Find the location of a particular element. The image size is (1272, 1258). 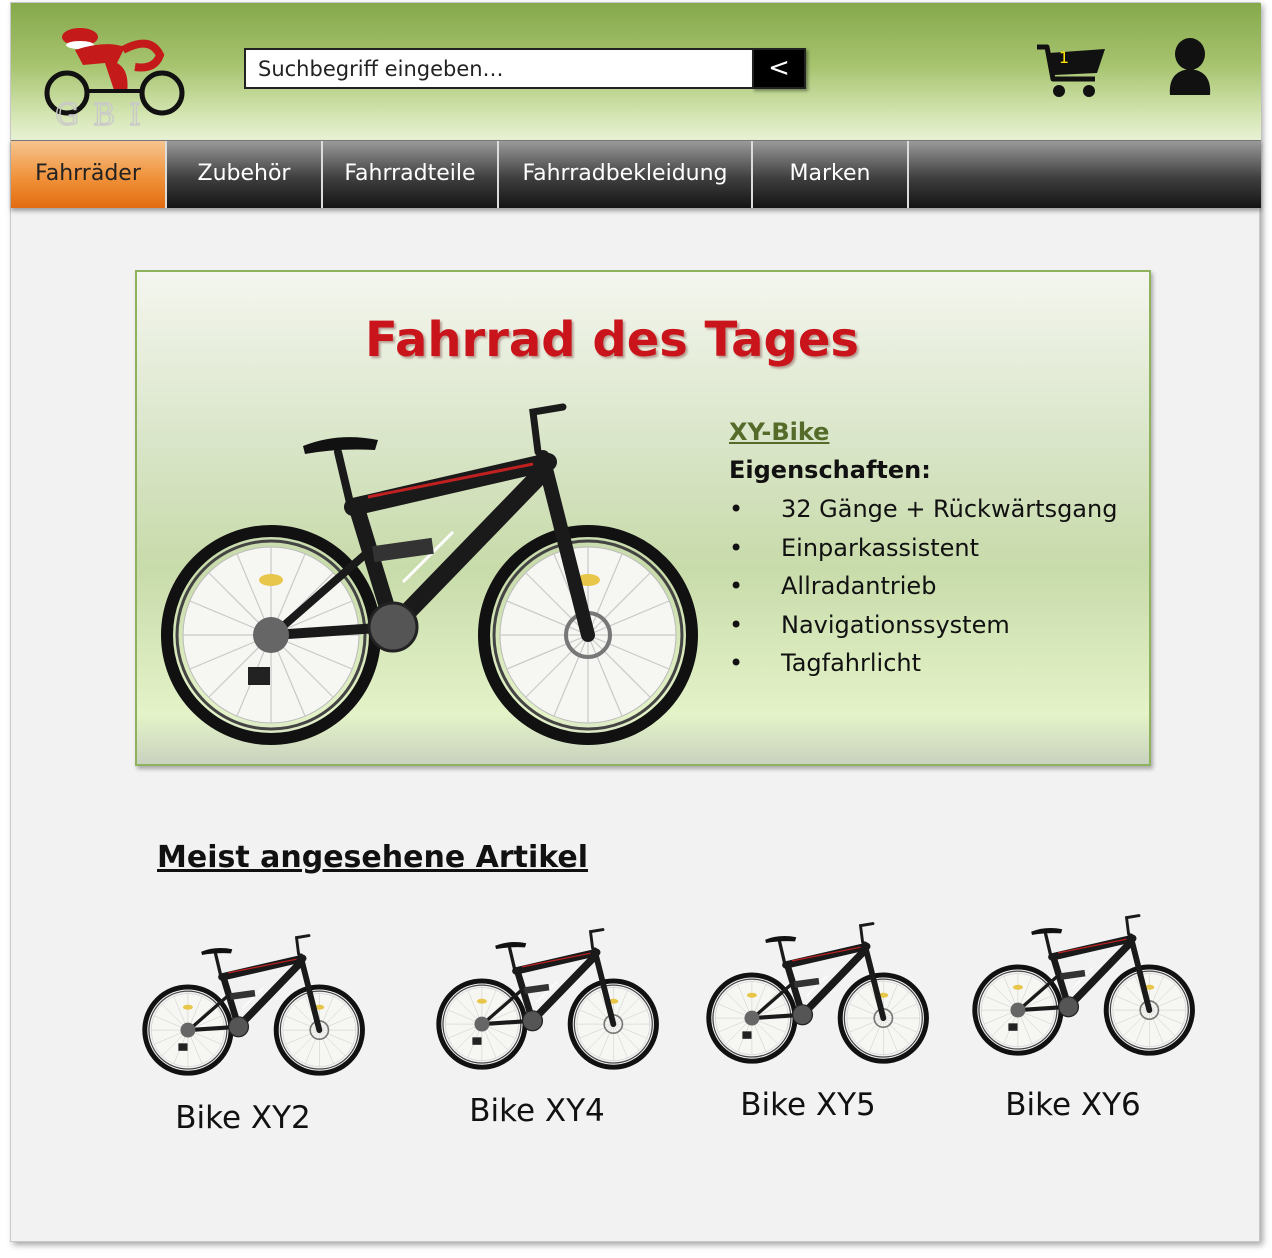

nav-item-marken: Marken is located at coordinates (831, 174).